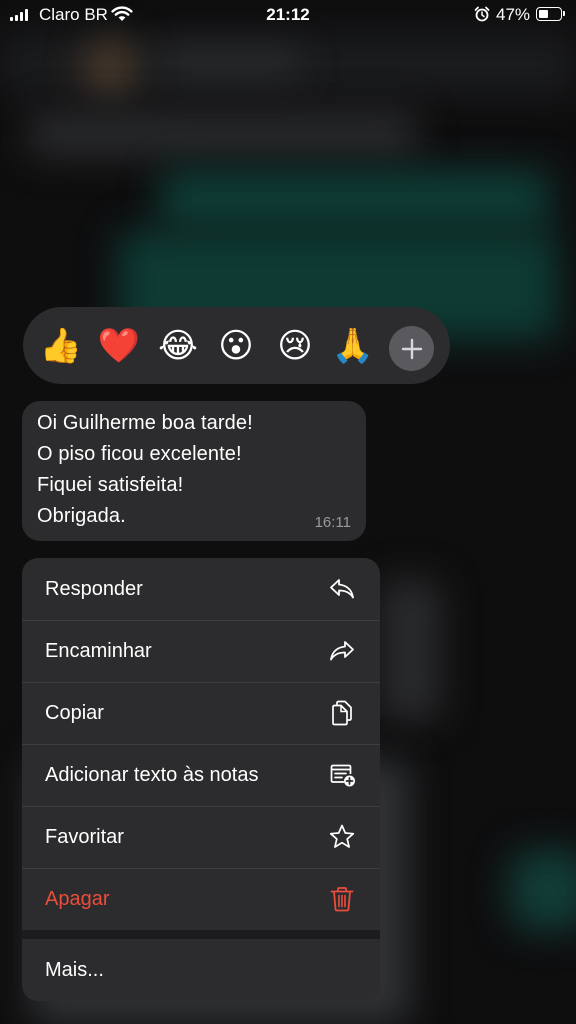 The height and width of the screenshot is (1024, 576). What do you see at coordinates (201, 837) in the screenshot?
I see `menu-item-favorite: Favoritar` at bounding box center [201, 837].